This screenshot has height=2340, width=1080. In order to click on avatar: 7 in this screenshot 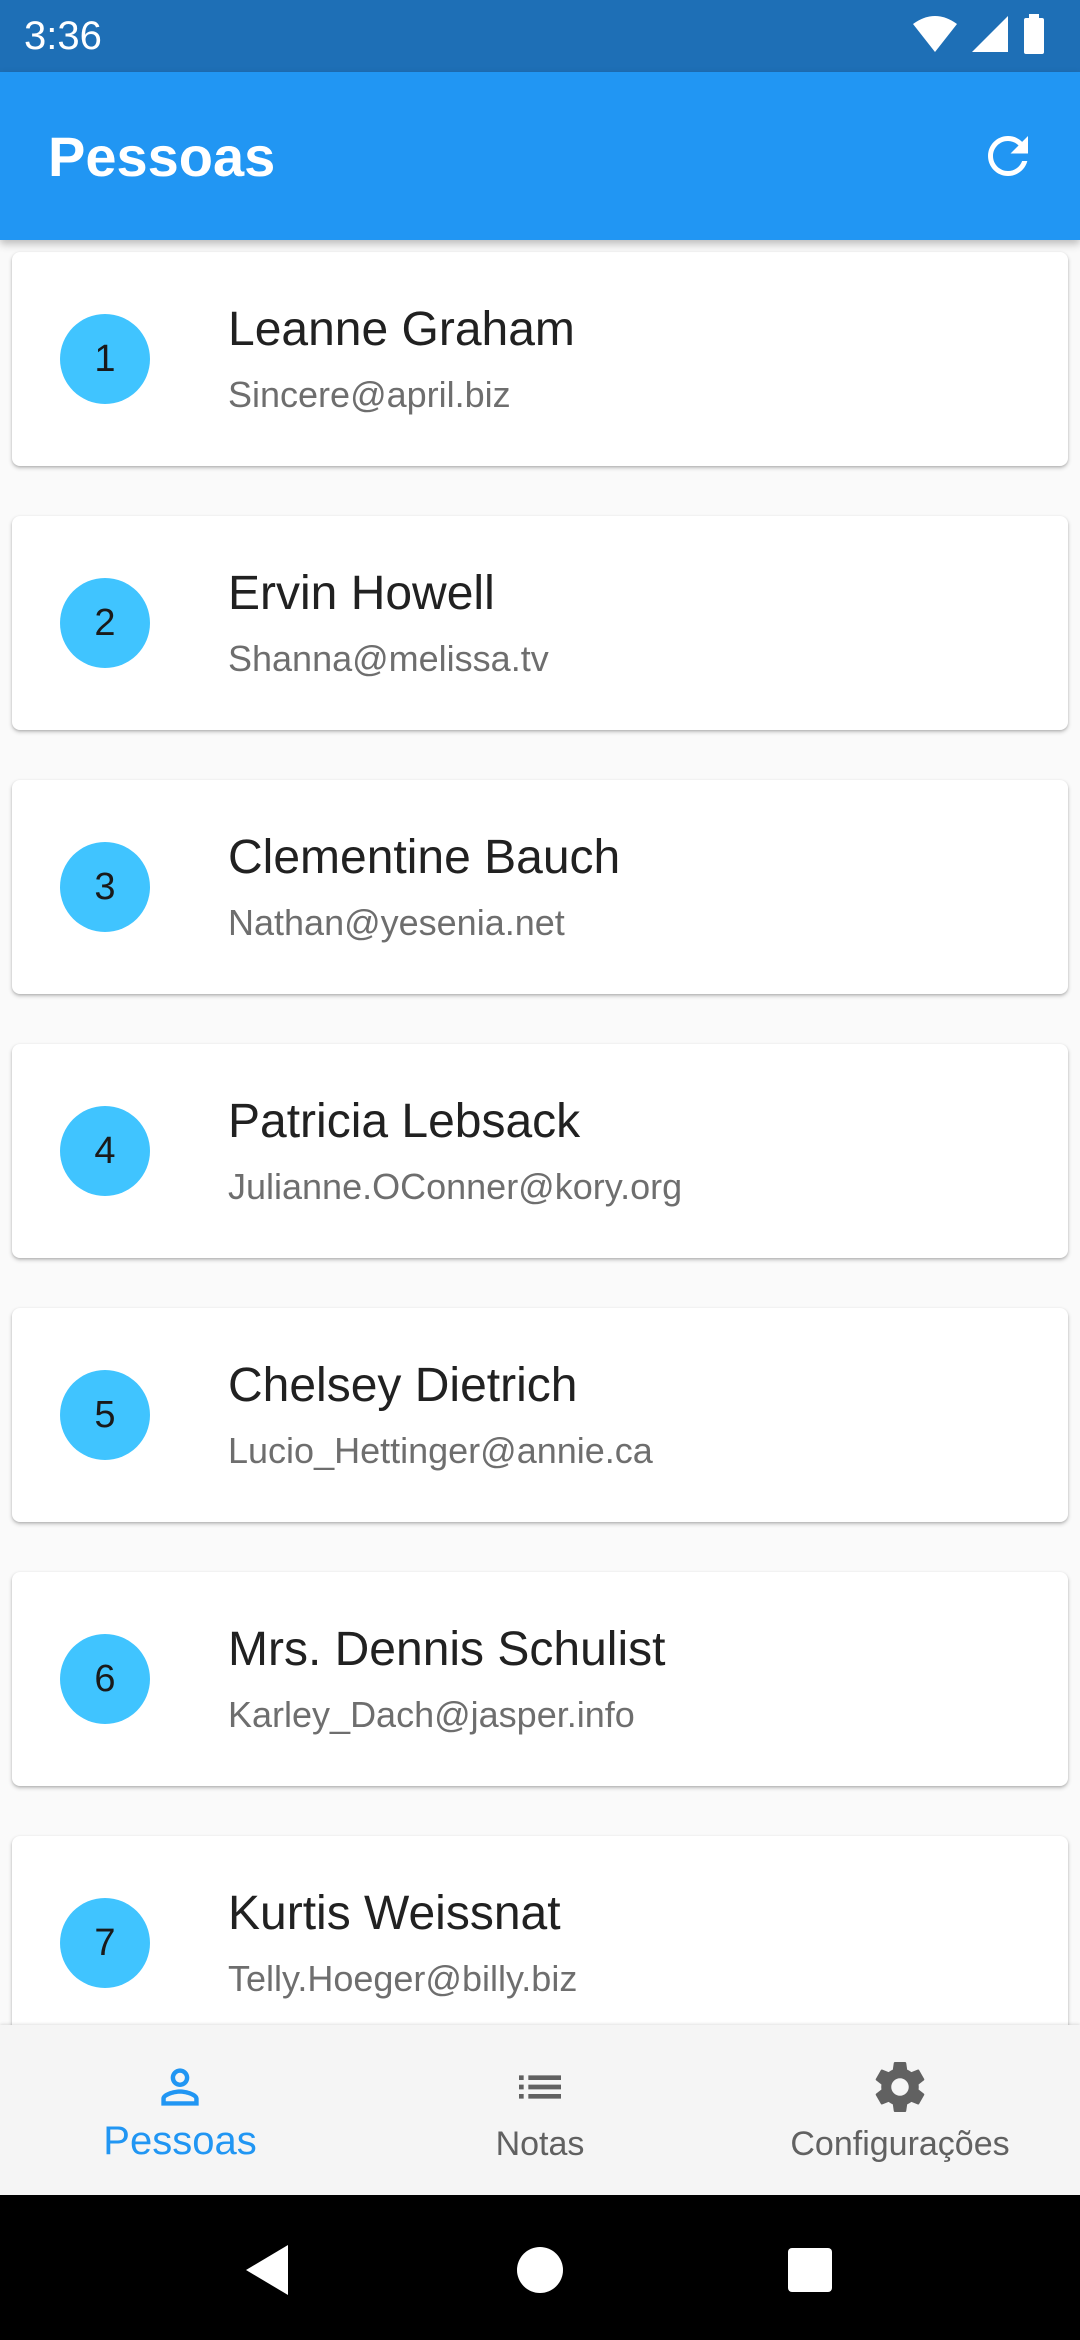, I will do `click(105, 1943)`.